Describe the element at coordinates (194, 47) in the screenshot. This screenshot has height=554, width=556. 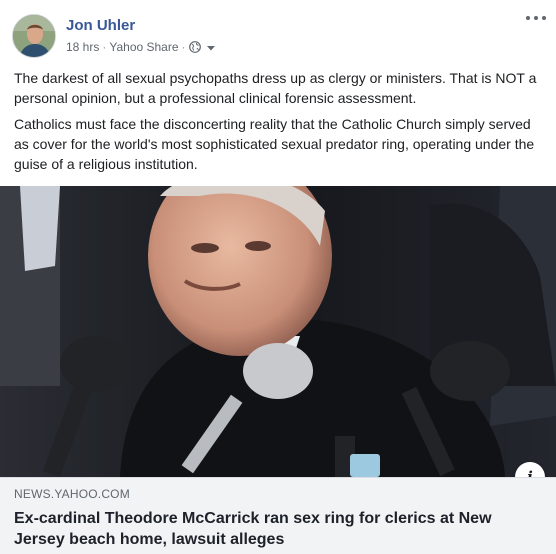
I see `globe-icon` at that location.